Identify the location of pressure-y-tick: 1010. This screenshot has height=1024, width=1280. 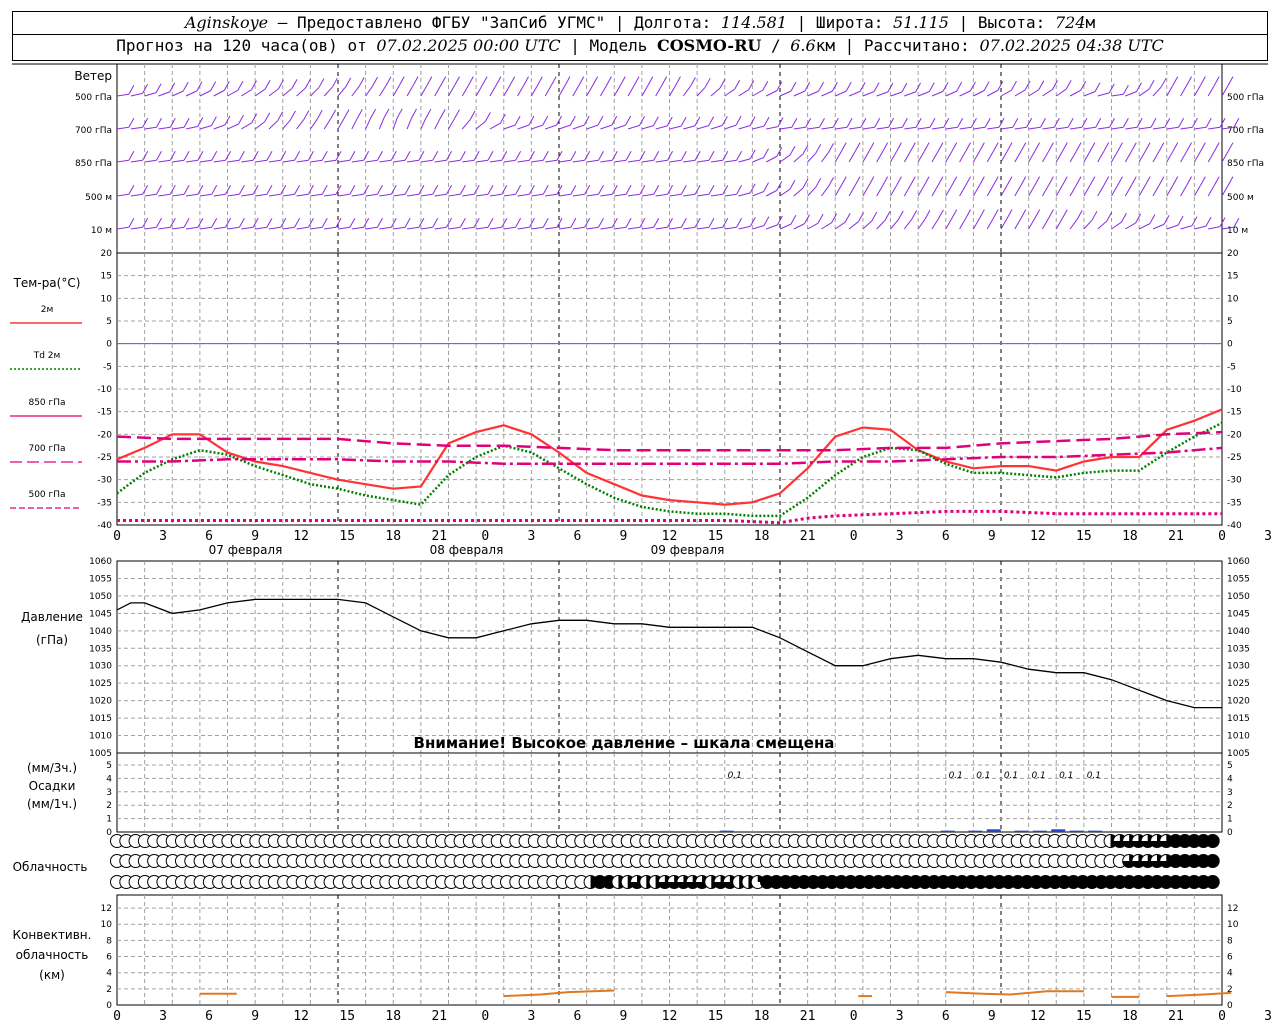
(100, 737).